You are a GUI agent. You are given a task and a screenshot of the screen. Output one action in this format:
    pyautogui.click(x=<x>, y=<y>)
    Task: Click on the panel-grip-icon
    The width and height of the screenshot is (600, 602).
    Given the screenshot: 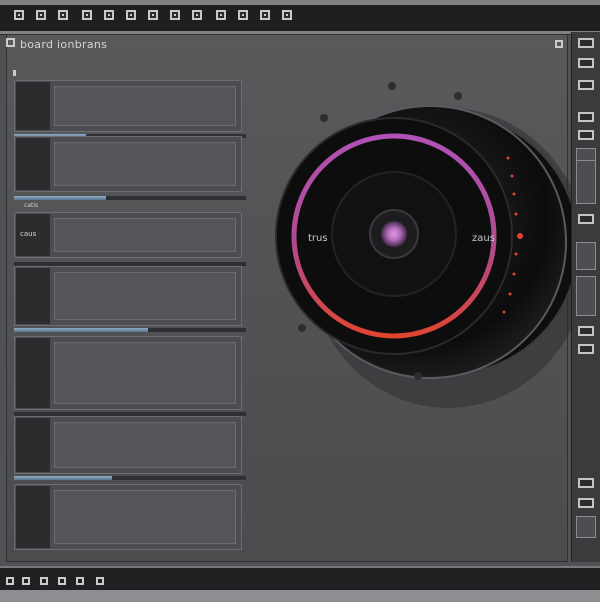 What is the action you would take?
    pyautogui.click(x=14, y=73)
    